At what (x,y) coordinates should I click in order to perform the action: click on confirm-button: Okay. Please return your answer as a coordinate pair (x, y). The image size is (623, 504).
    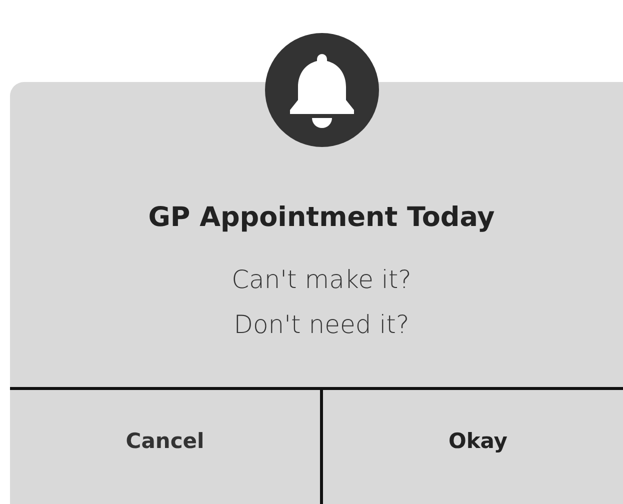
    Looking at the image, I should click on (473, 447).